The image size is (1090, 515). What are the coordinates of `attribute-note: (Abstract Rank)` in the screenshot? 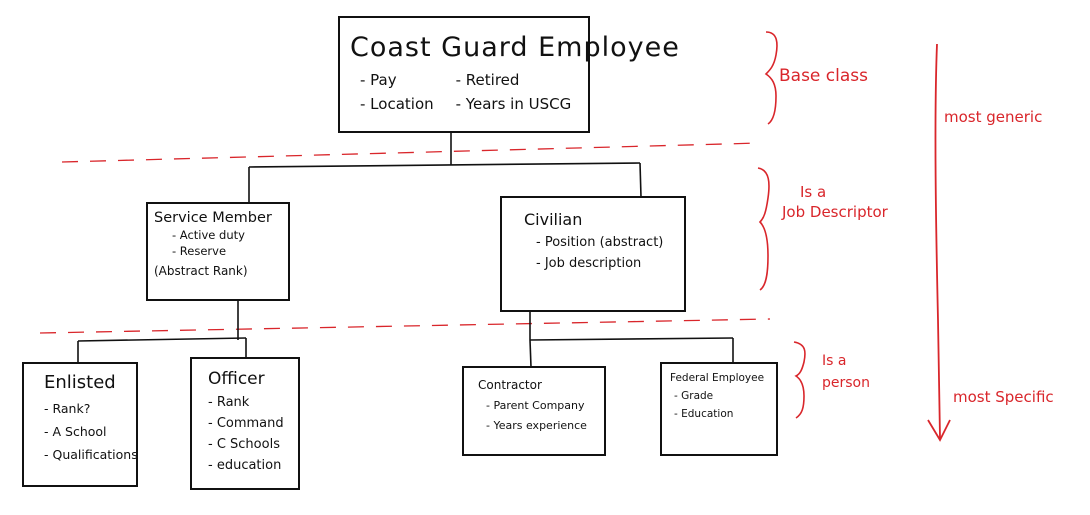 It's located at (201, 271).